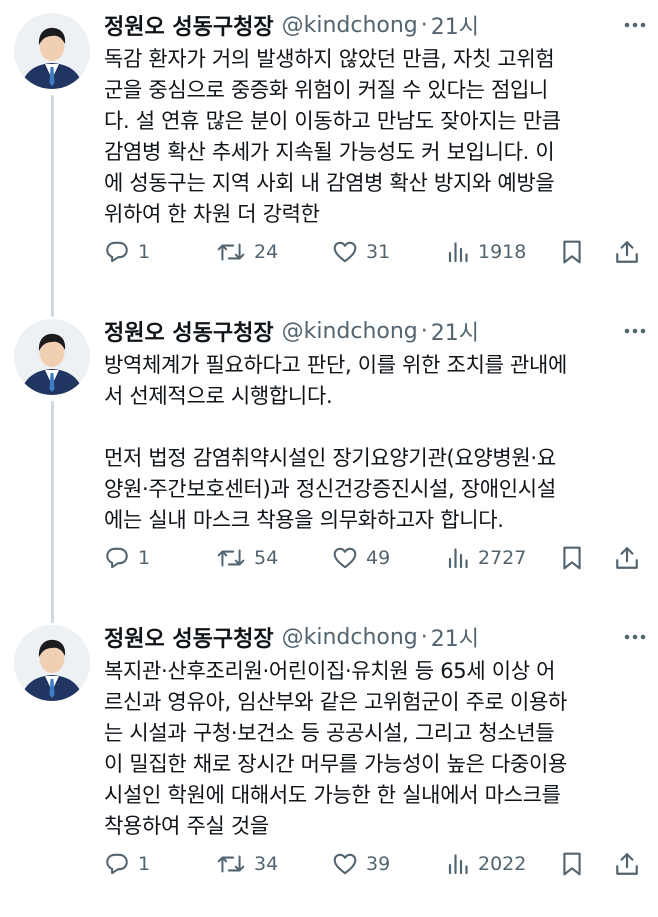 Image resolution: width=658 pixels, height=917 pixels. I want to click on like-count: 31, so click(378, 252).